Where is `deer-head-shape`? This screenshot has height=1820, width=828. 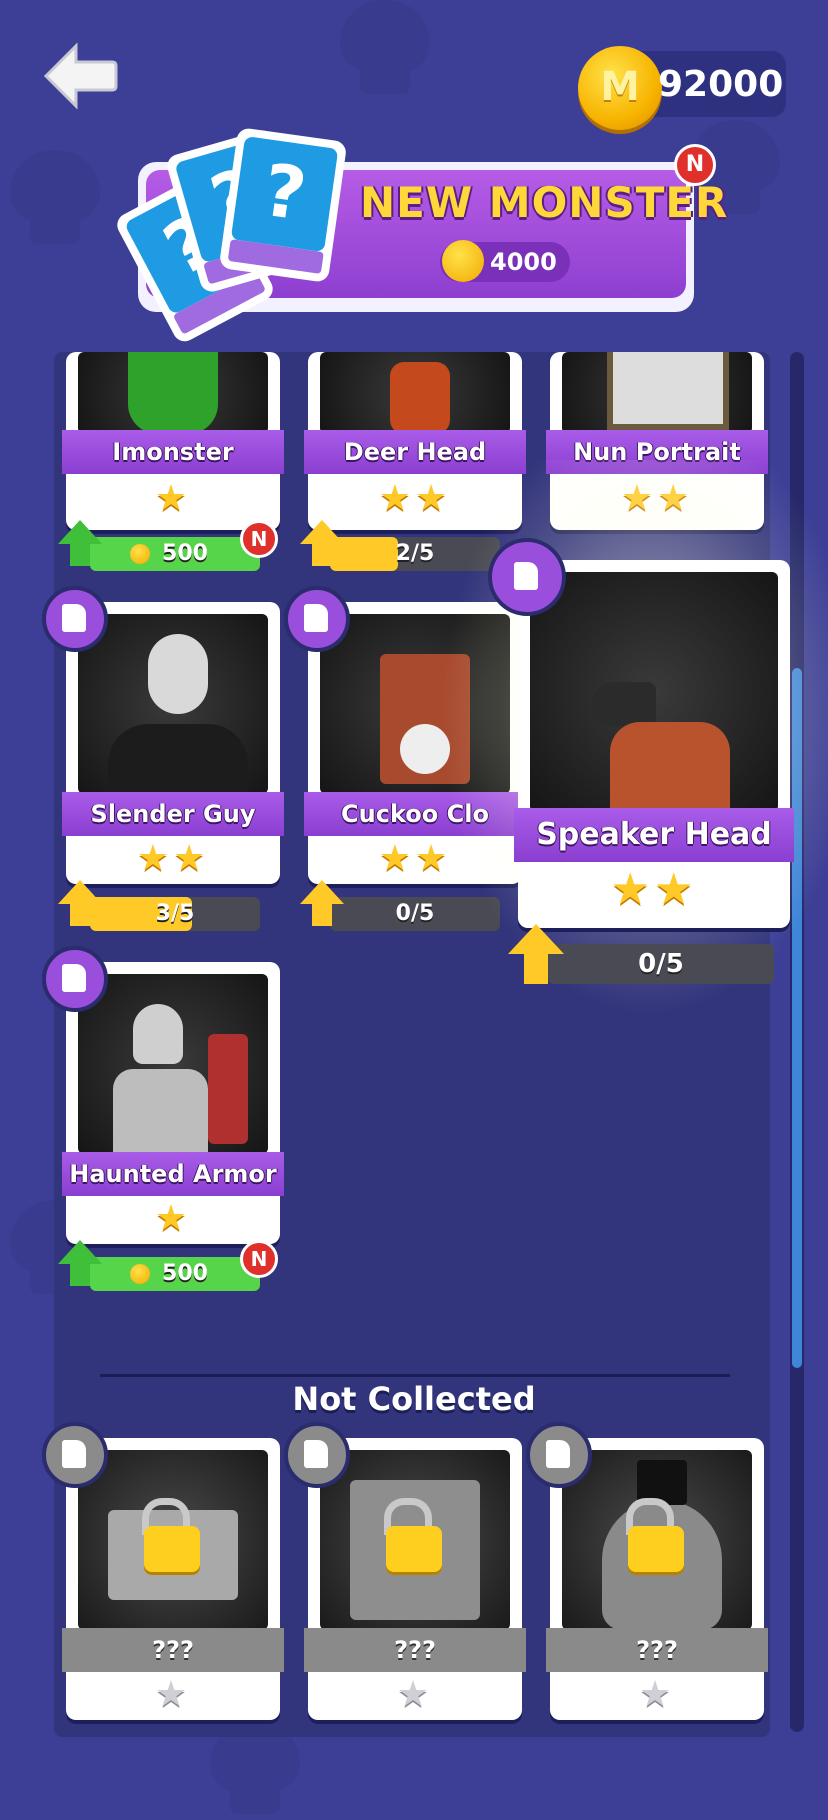 deer-head-shape is located at coordinates (420, 398).